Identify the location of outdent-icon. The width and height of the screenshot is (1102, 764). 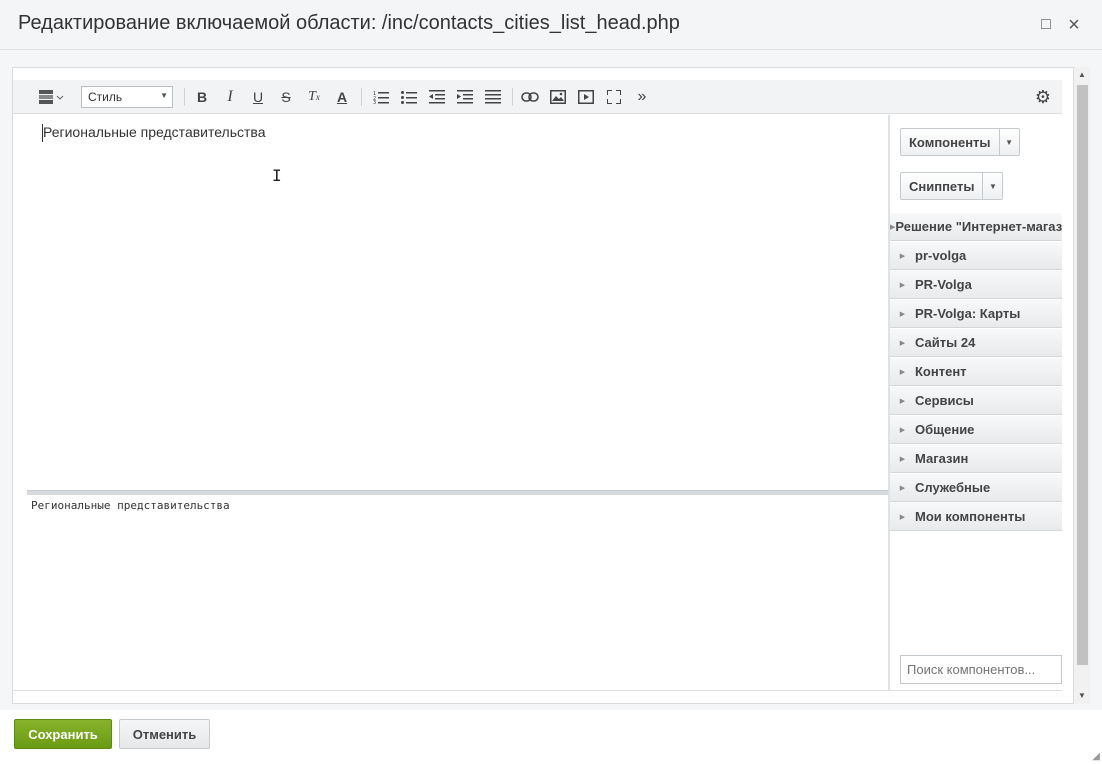
(437, 97).